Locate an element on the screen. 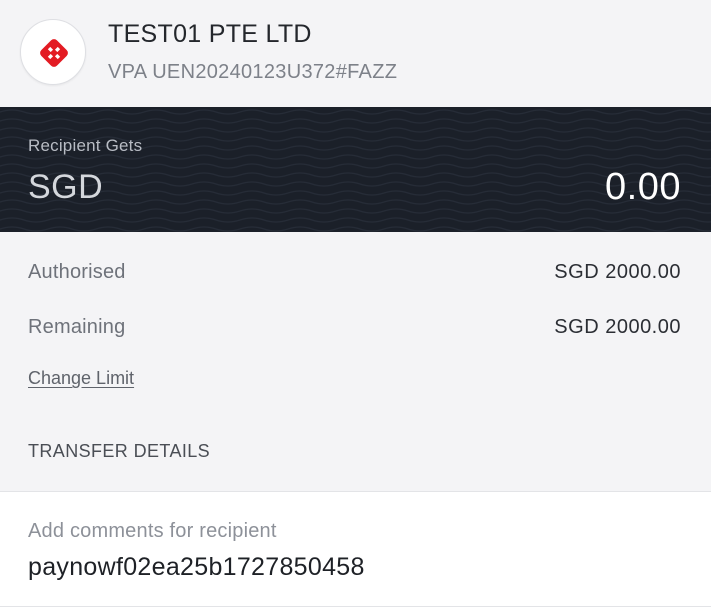 This screenshot has height=613, width=711. amount-input: 0.00 is located at coordinates (643, 187).